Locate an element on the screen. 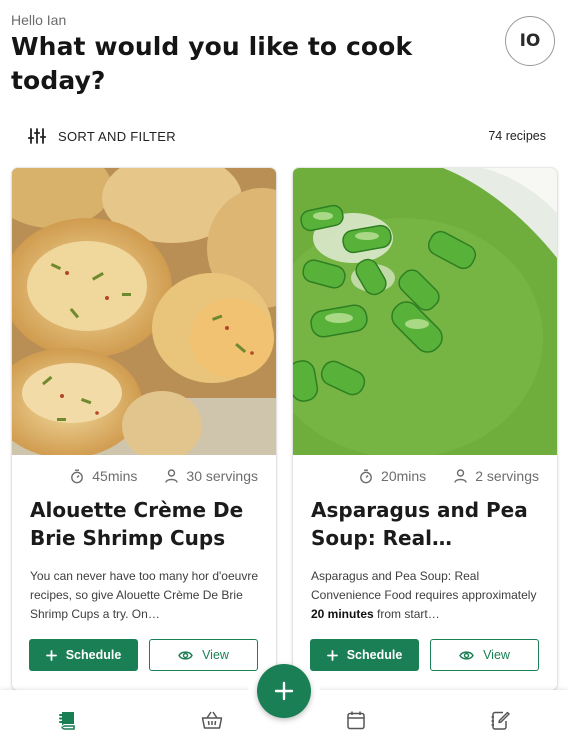  nav-recipes is located at coordinates (68, 720).